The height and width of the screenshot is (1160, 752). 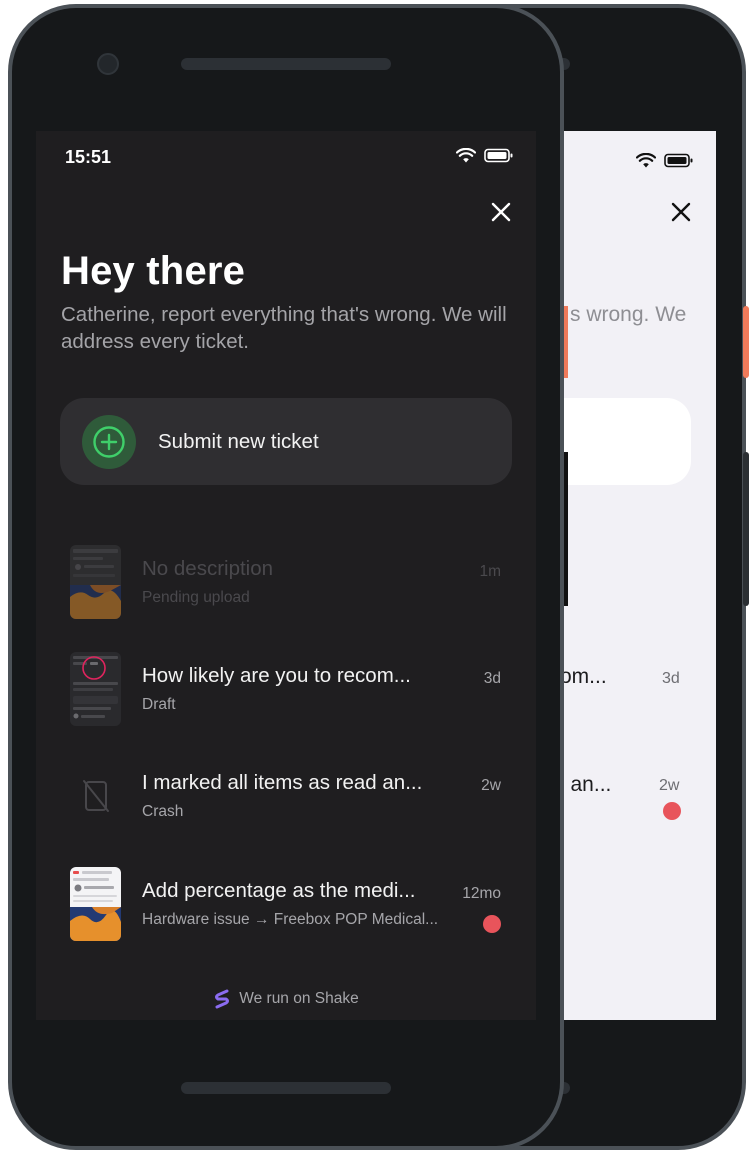 What do you see at coordinates (491, 785) in the screenshot?
I see `ticket-age: 2w` at bounding box center [491, 785].